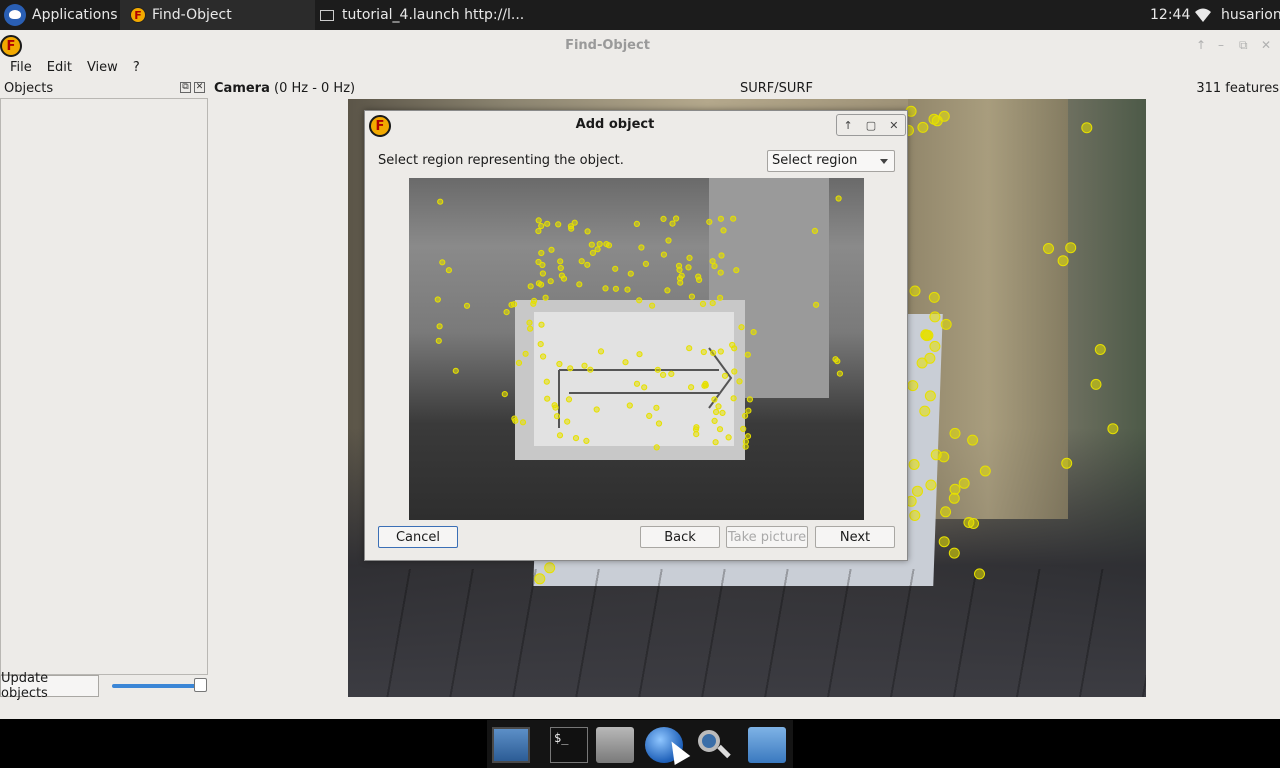 This screenshot has height=768, width=1280. I want to click on dialog-maximize-button: ▢, so click(871, 125).